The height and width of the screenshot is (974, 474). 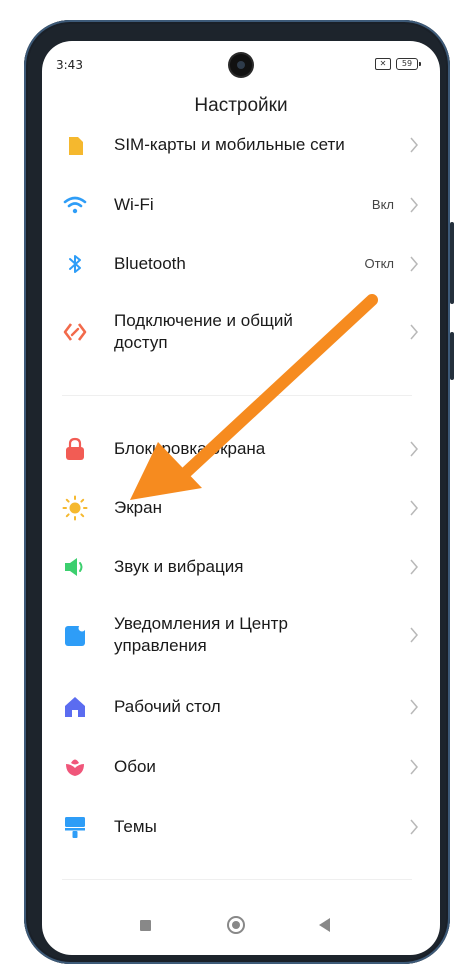 I want to click on wifi-status: Вкл, so click(x=382, y=204).